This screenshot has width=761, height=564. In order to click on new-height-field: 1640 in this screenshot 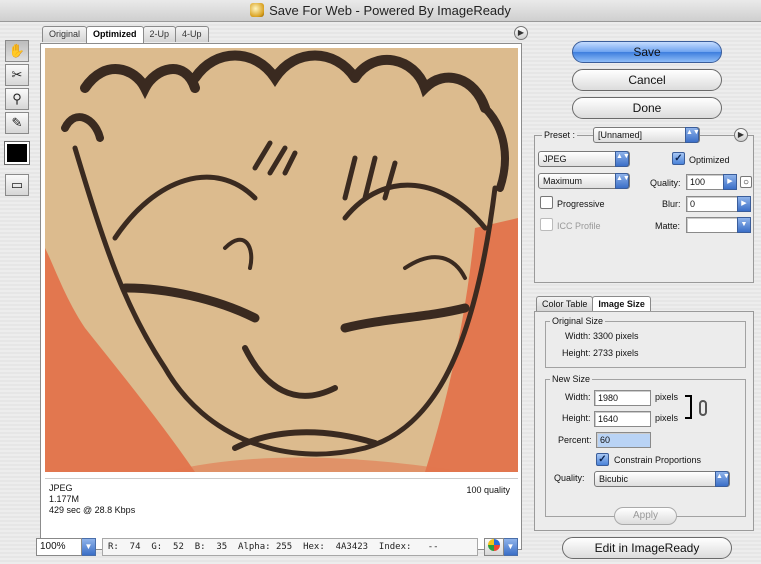, I will do `click(622, 419)`.